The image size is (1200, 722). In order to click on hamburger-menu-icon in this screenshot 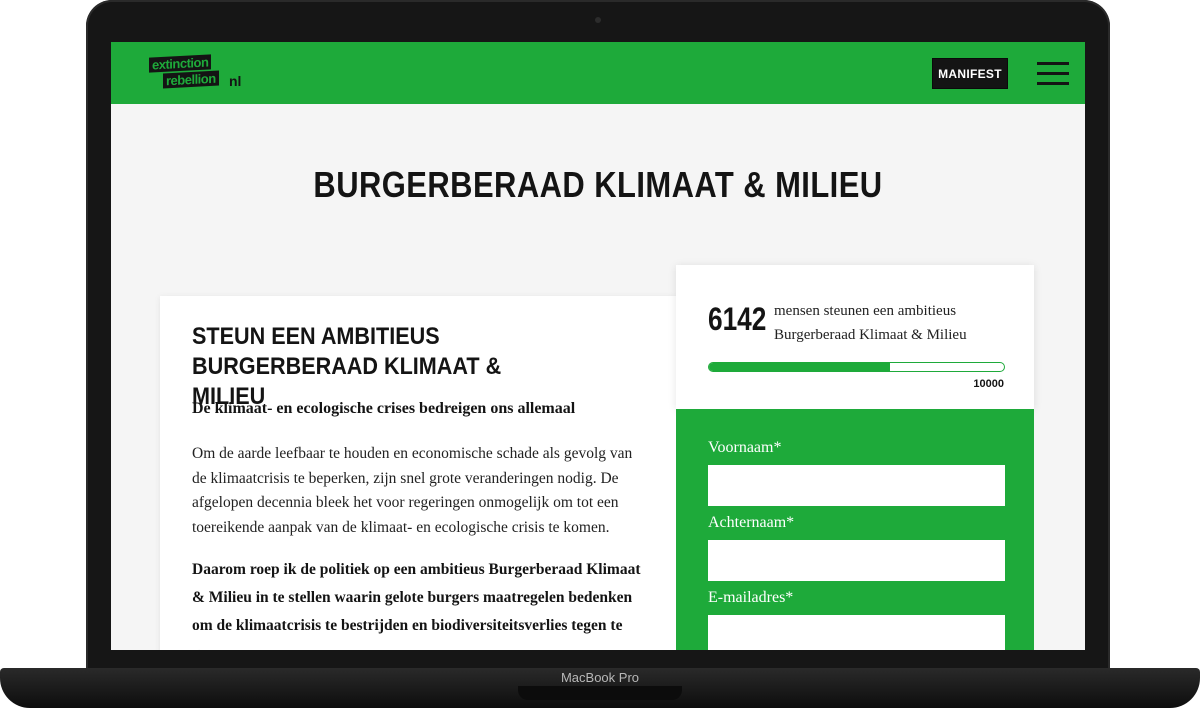, I will do `click(1053, 74)`.